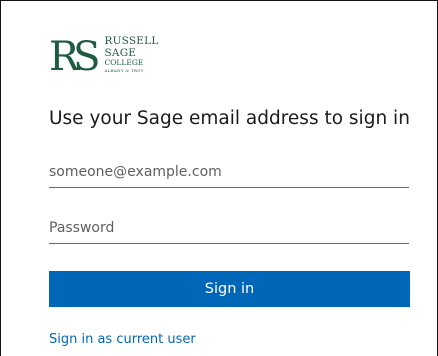 This screenshot has width=438, height=356. What do you see at coordinates (120, 52) in the screenshot?
I see `logo-line-2: SAGE` at bounding box center [120, 52].